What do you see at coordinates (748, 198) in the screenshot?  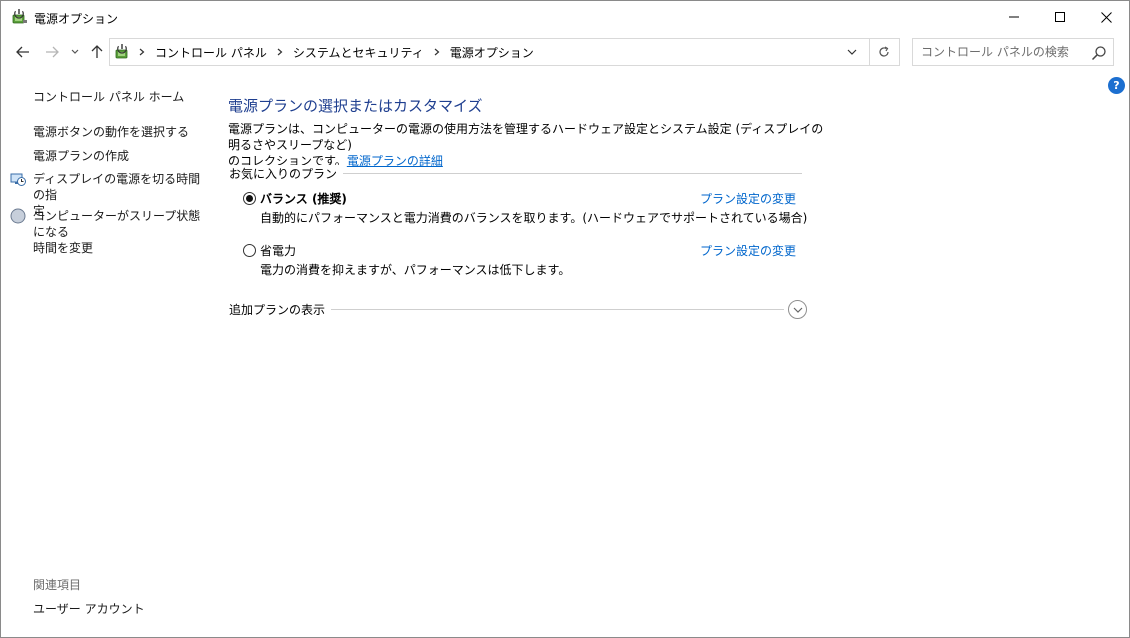 I see `balanced-plan-settings-link: プラン設定の変更` at bounding box center [748, 198].